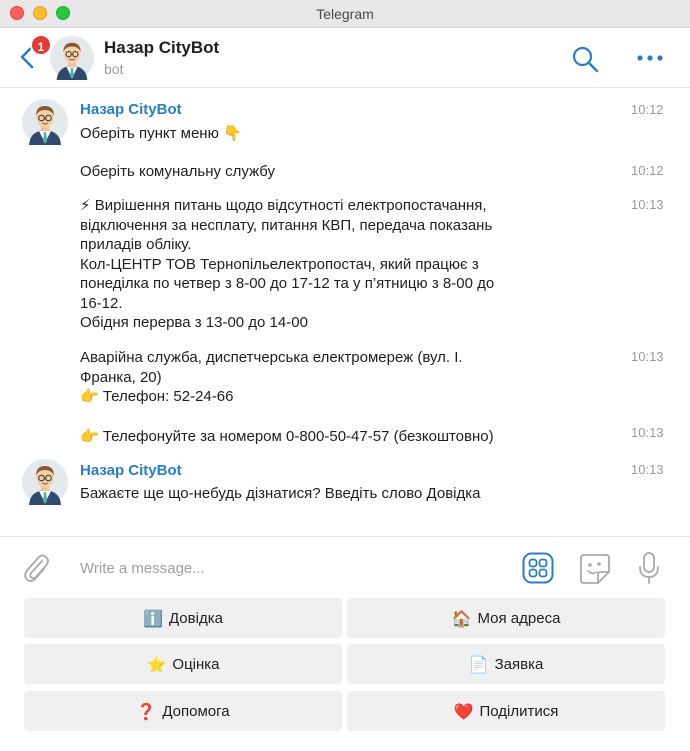 This screenshot has width=690, height=751. I want to click on keyboard-button-my-address: 🏠 Моя адреса, so click(506, 618).